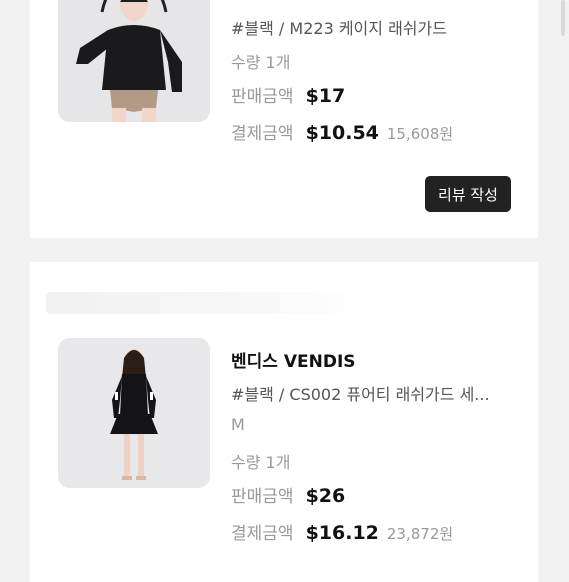 The width and height of the screenshot is (569, 582). Describe the element at coordinates (325, 496) in the screenshot. I see `sale-price: $26` at that location.